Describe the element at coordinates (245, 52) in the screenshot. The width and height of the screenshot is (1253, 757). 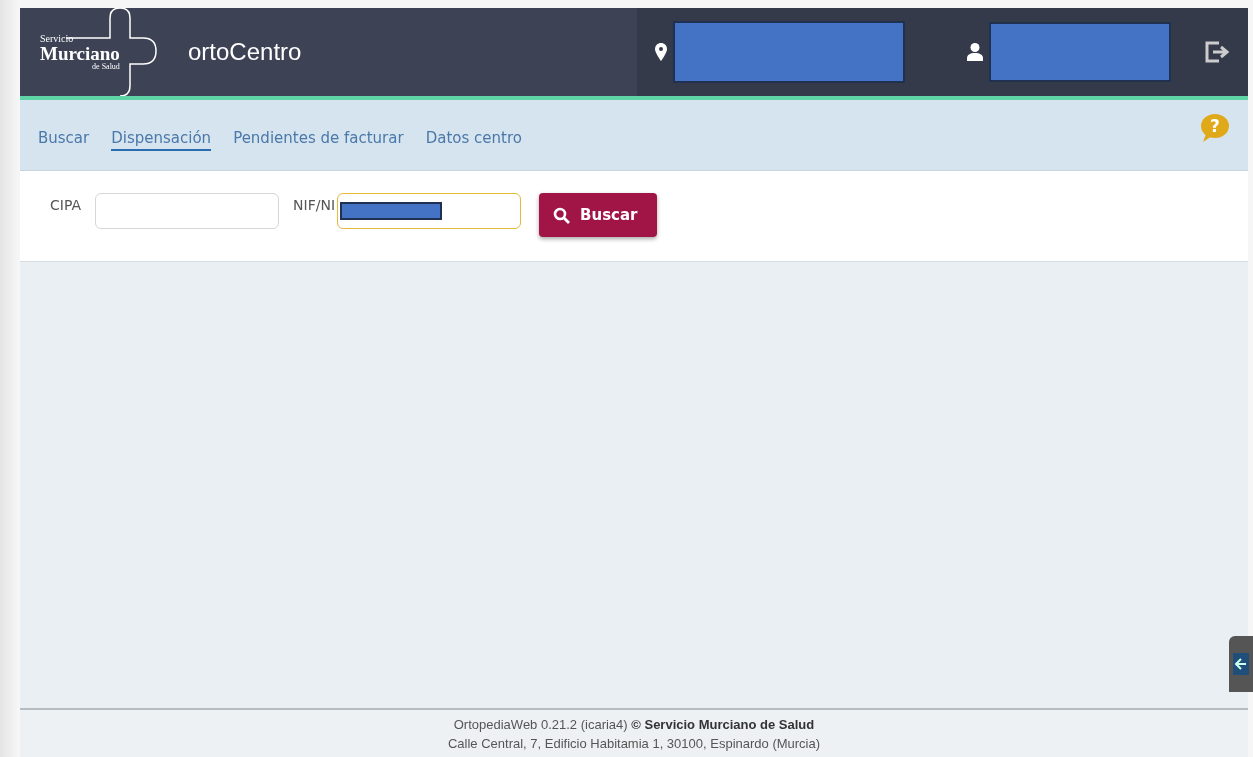
I see `app-title: ortoCentro` at that location.